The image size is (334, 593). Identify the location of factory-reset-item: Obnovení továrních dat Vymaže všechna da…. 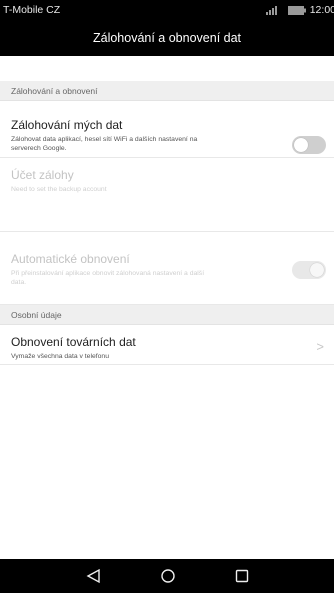
(167, 345).